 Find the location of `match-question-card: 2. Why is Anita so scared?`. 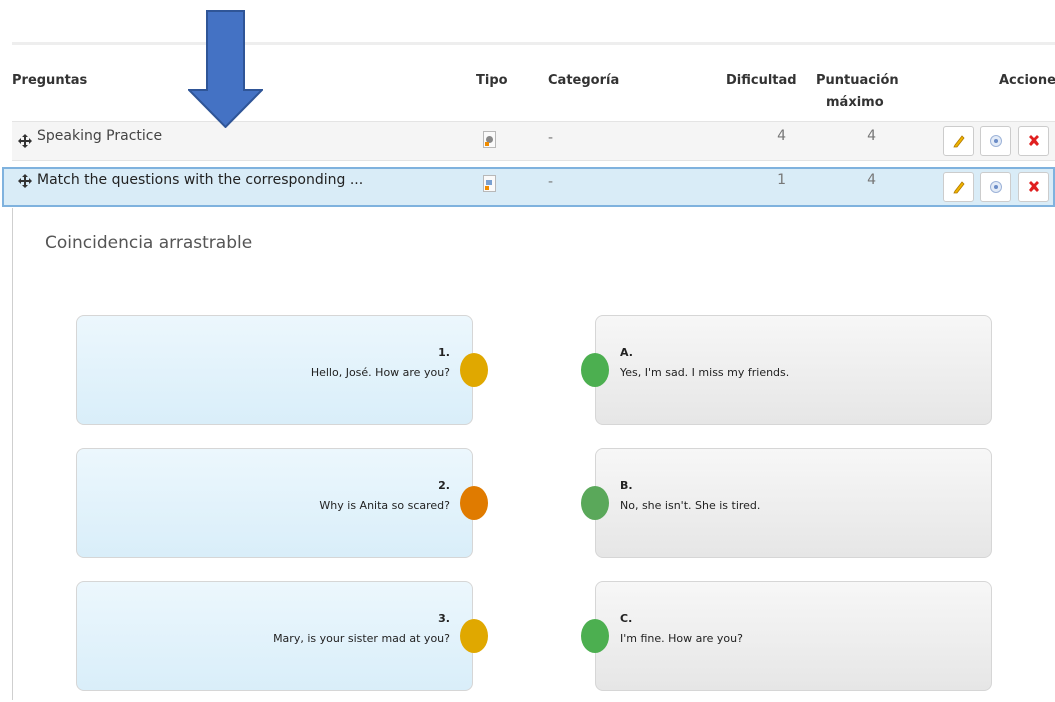

match-question-card: 2. Why is Anita so scared? is located at coordinates (274, 503).